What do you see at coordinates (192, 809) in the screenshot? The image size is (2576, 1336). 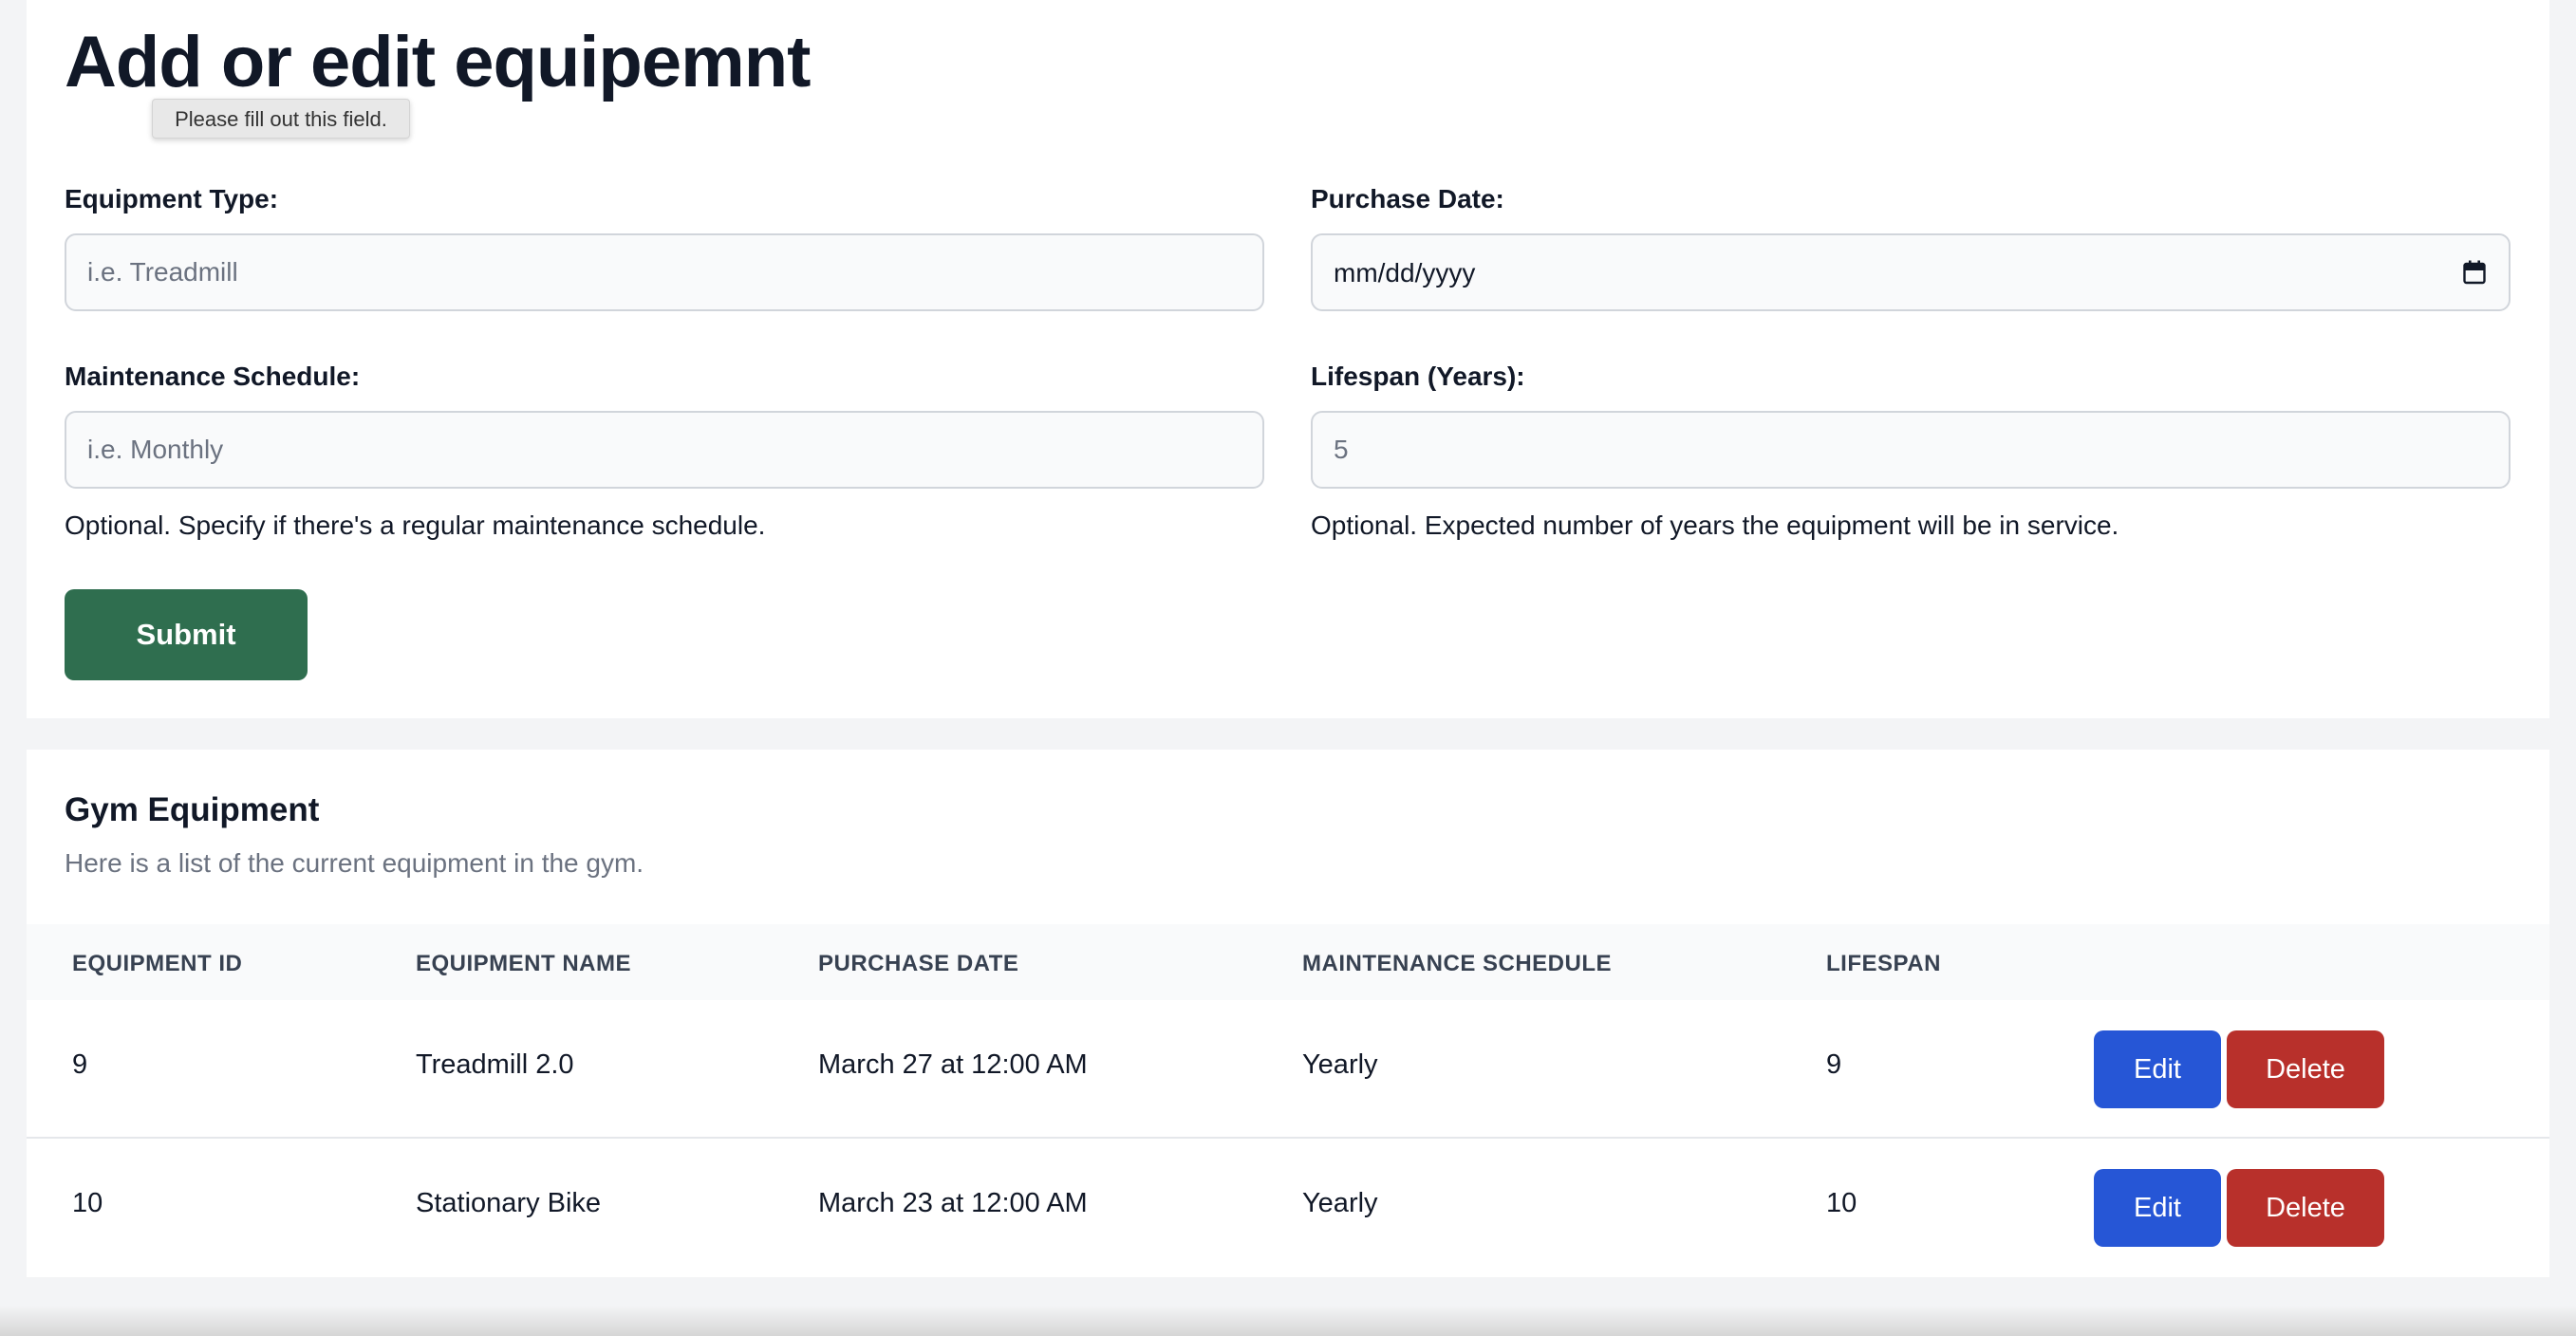 I see `list-title: Gym Equipment` at bounding box center [192, 809].